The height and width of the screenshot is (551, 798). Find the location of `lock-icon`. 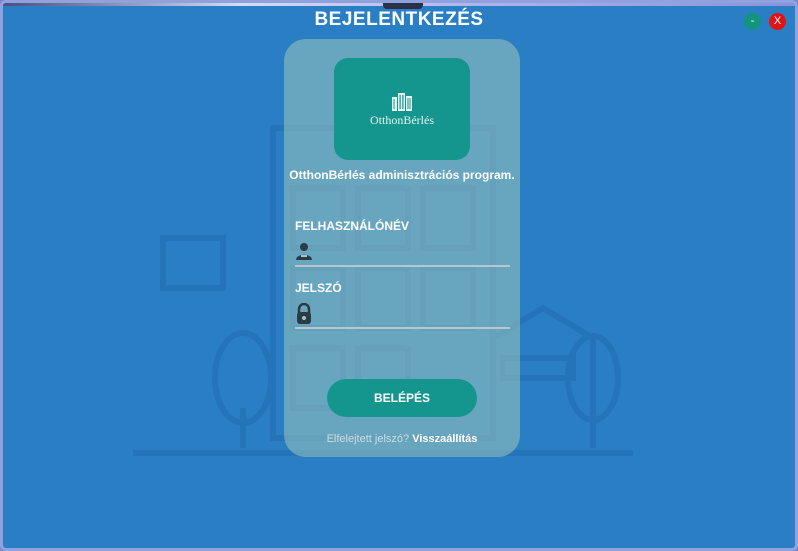

lock-icon is located at coordinates (304, 313).